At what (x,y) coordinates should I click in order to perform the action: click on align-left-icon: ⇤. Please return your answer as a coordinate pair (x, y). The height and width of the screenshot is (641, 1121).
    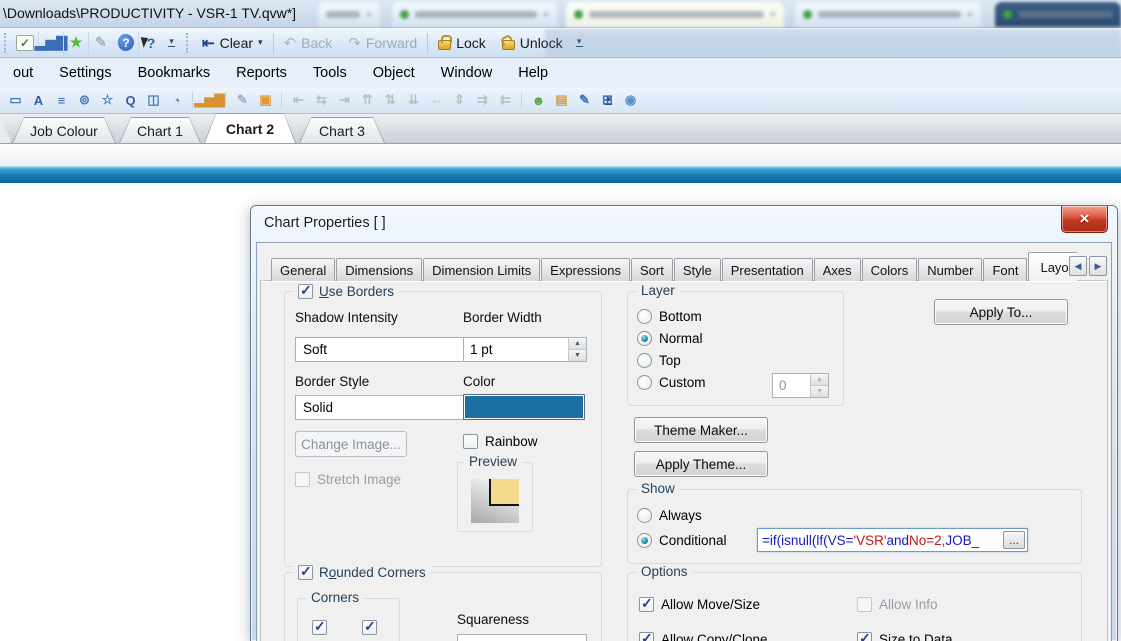
    Looking at the image, I should click on (295, 100).